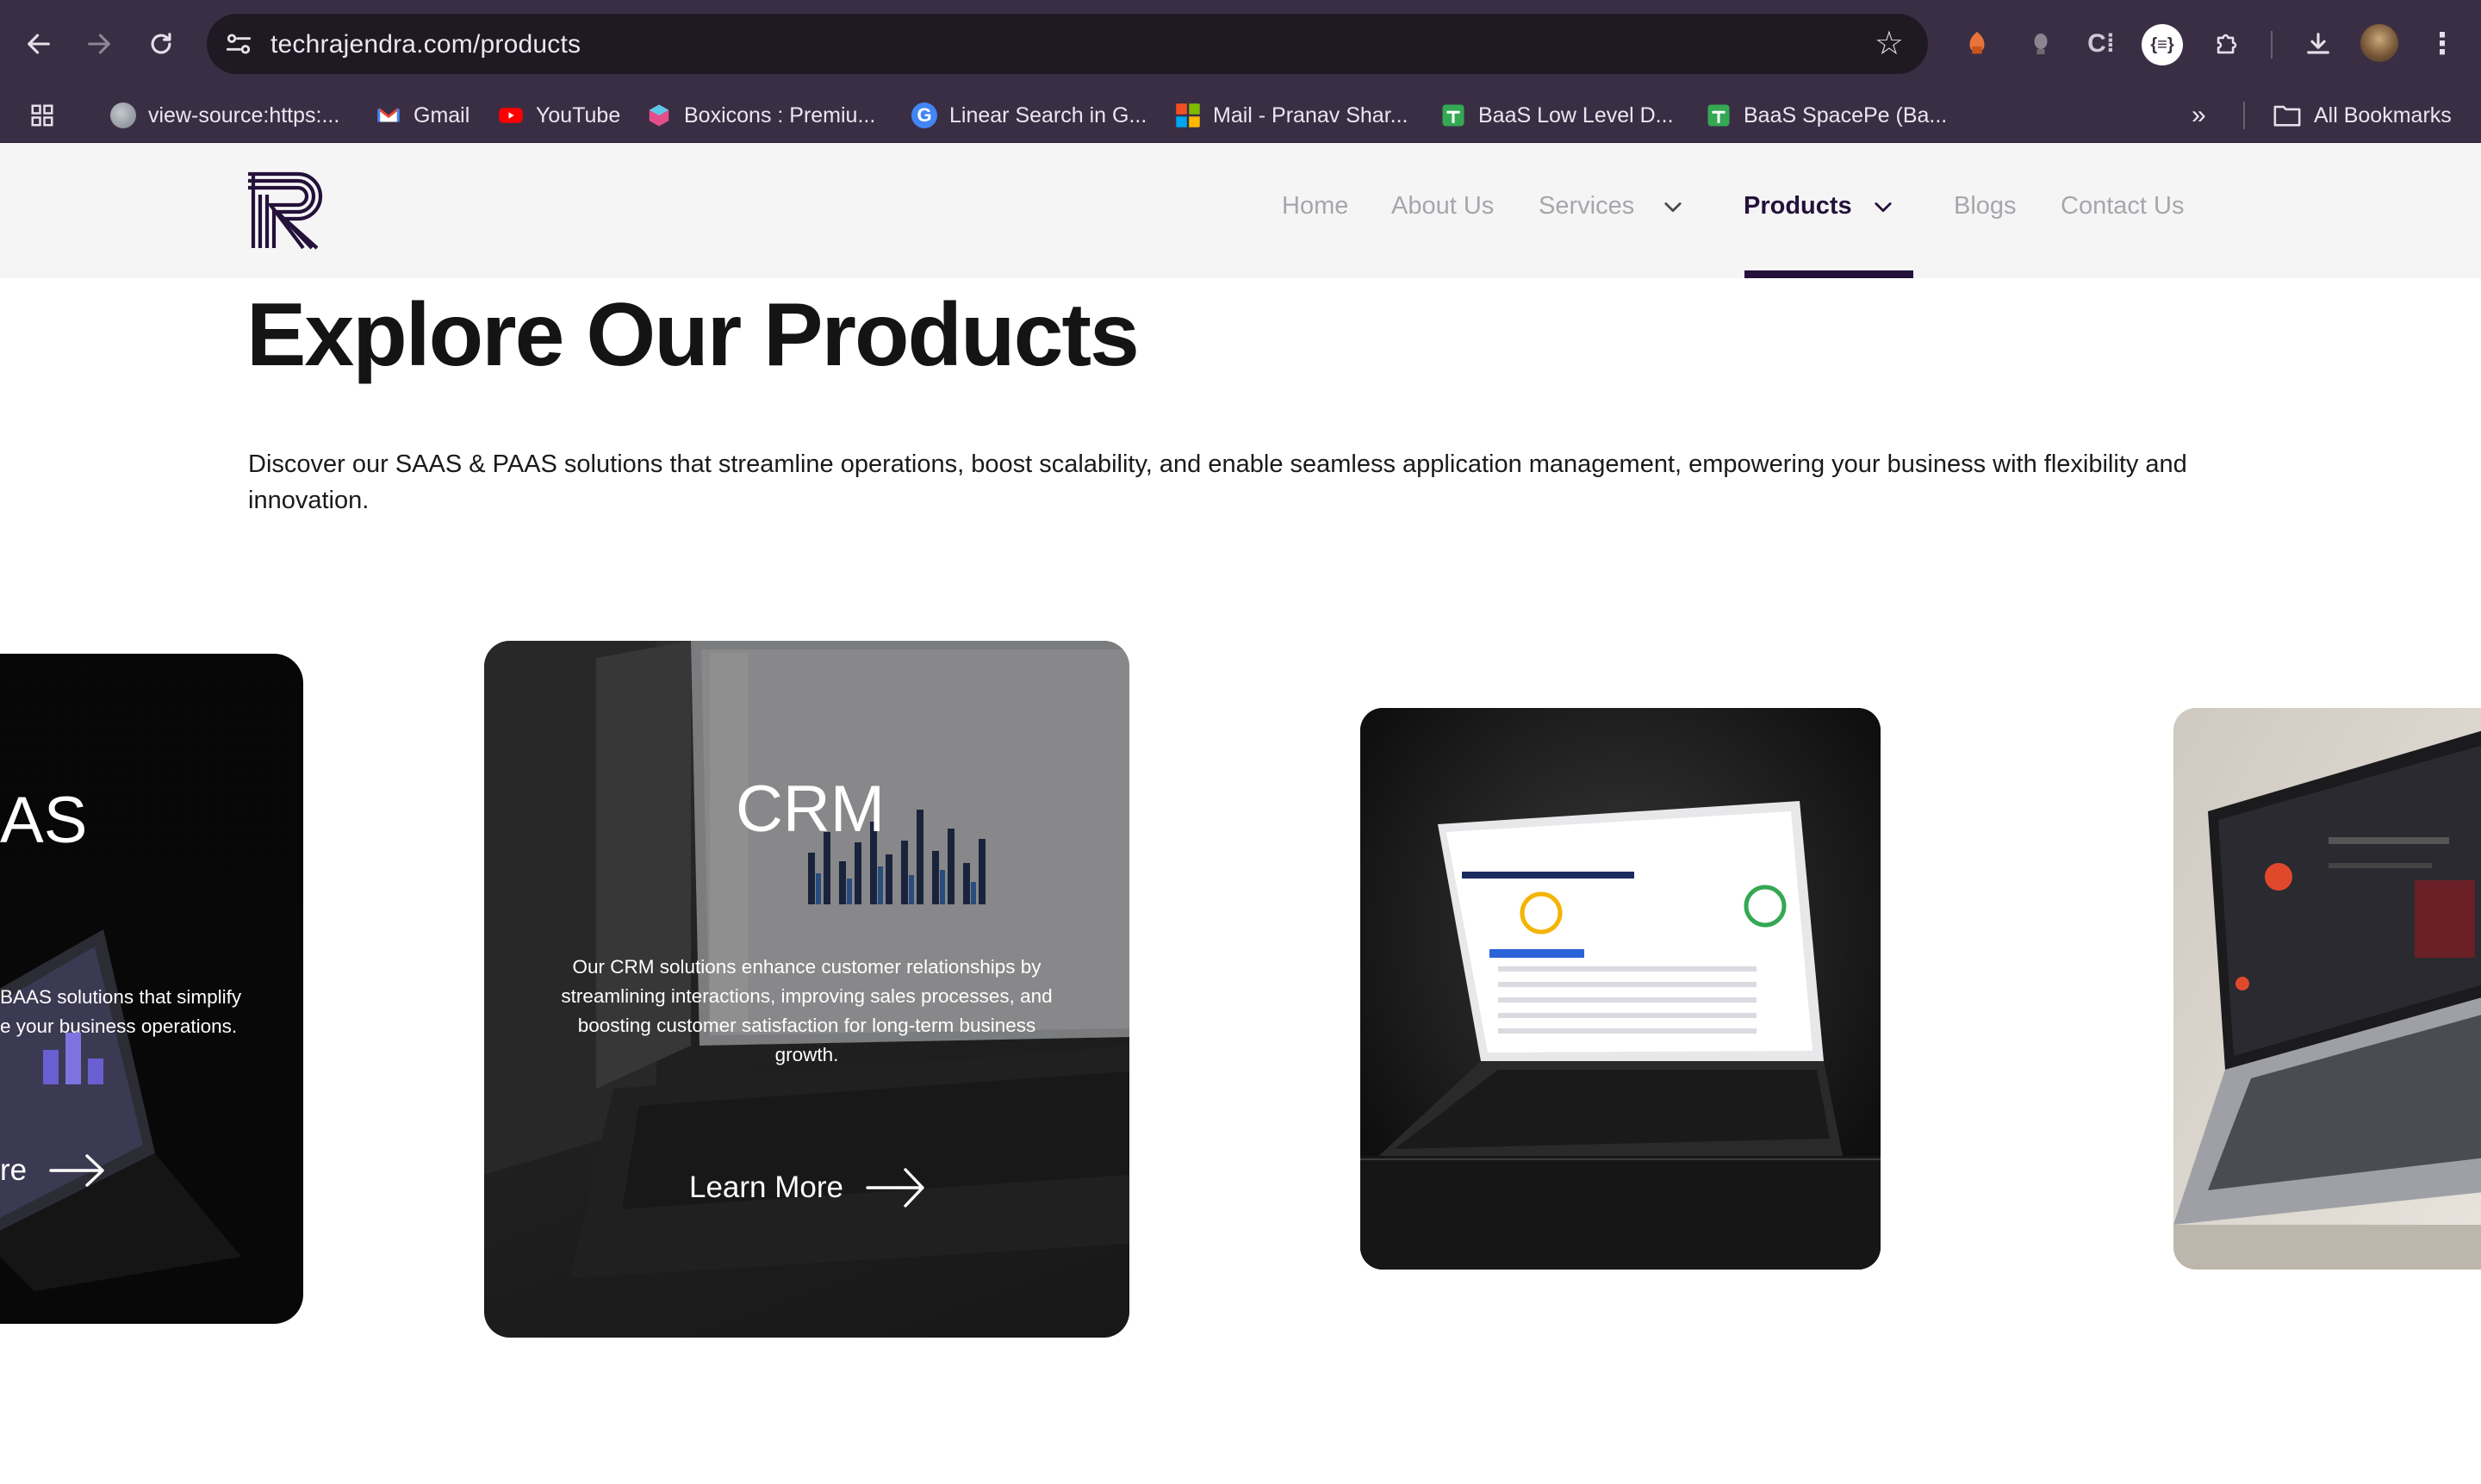  What do you see at coordinates (2272, 45) in the screenshot?
I see `toolbar-divider` at bounding box center [2272, 45].